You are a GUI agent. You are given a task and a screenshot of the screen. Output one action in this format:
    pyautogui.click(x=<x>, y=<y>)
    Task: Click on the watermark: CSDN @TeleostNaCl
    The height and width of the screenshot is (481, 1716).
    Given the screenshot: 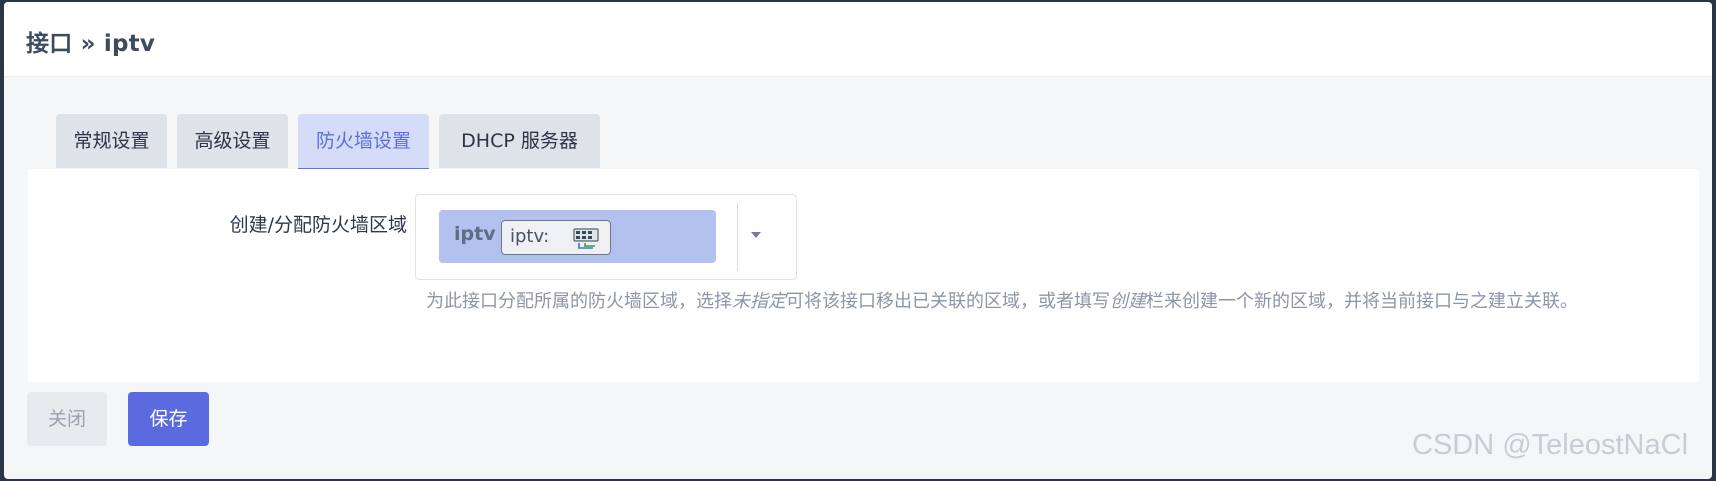 What is the action you would take?
    pyautogui.click(x=1550, y=445)
    